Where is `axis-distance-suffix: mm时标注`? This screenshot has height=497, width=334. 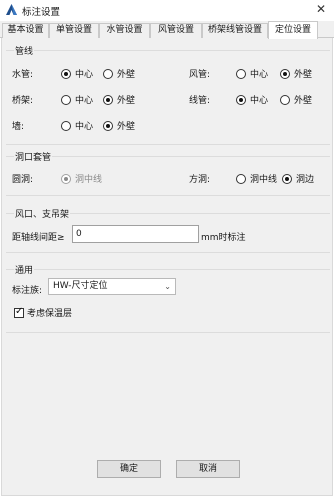
axis-distance-suffix: mm时标注 is located at coordinates (223, 238).